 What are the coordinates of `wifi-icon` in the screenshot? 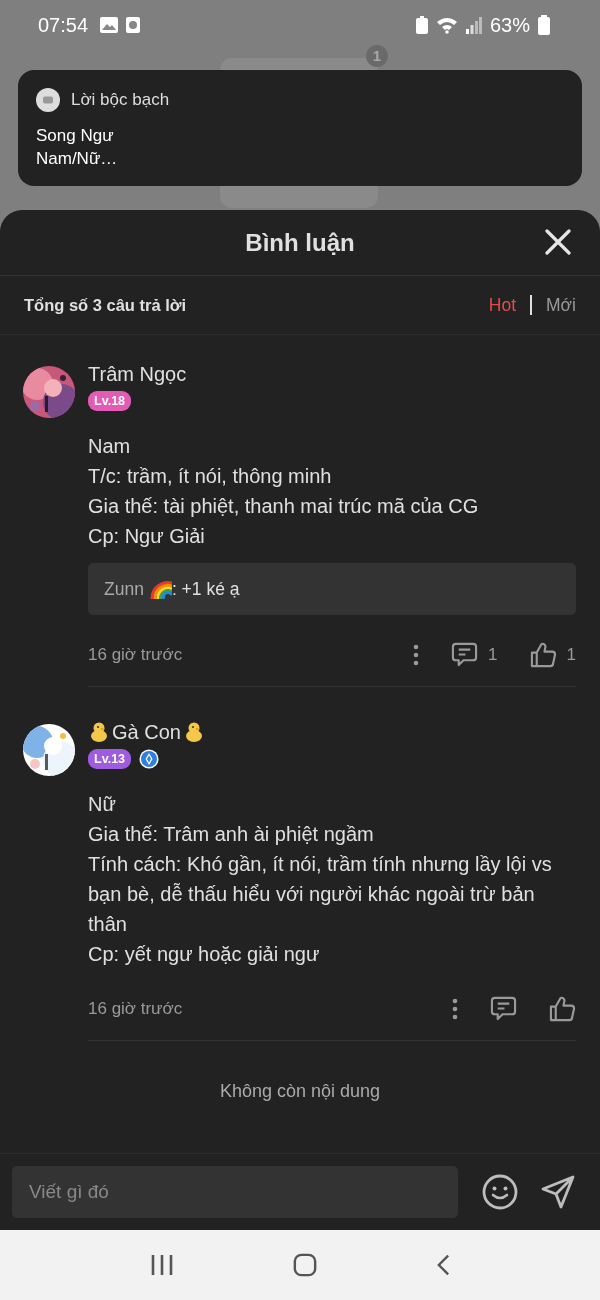 It's located at (446, 25).